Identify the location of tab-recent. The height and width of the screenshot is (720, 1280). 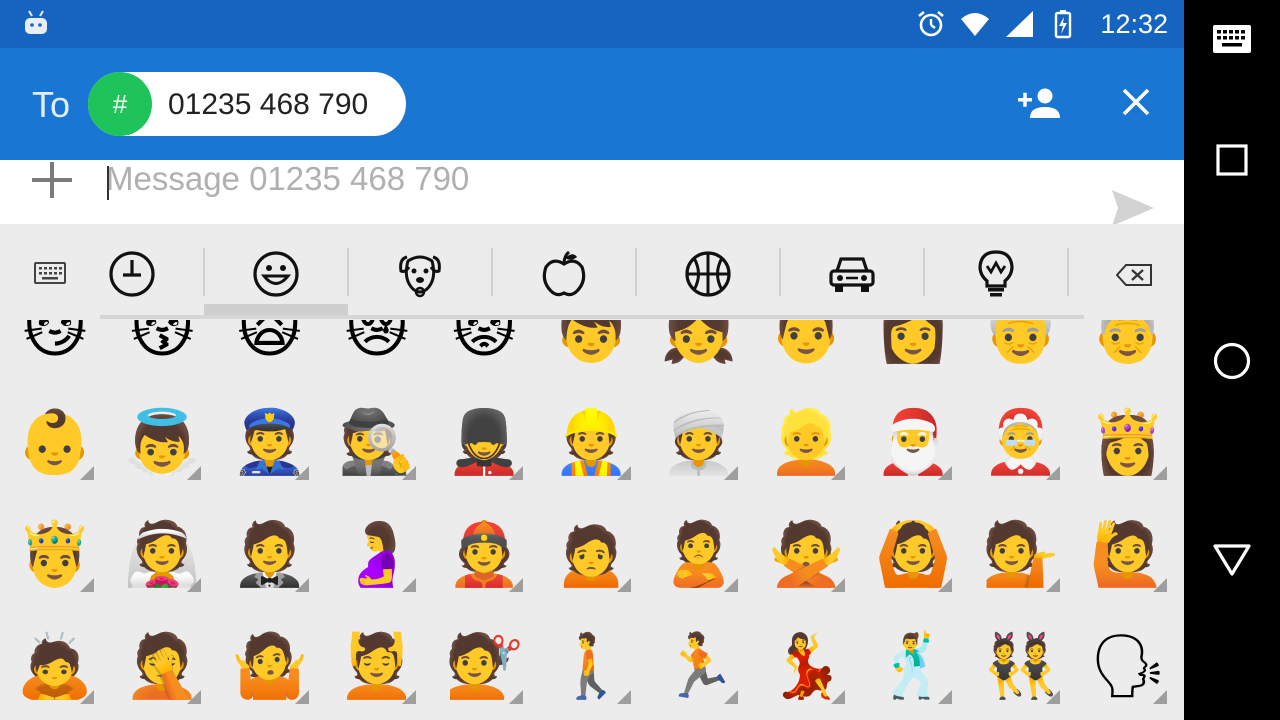
(132, 274).